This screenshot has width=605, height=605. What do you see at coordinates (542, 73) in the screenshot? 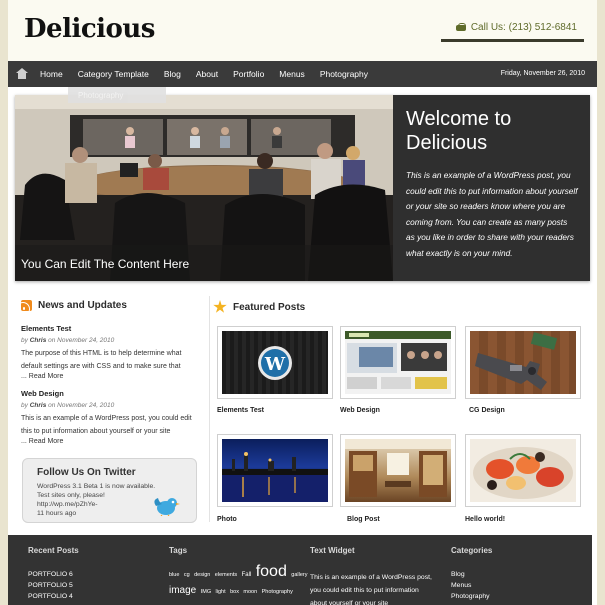
I see `nav-date: Friday, November 26, 2010` at bounding box center [542, 73].